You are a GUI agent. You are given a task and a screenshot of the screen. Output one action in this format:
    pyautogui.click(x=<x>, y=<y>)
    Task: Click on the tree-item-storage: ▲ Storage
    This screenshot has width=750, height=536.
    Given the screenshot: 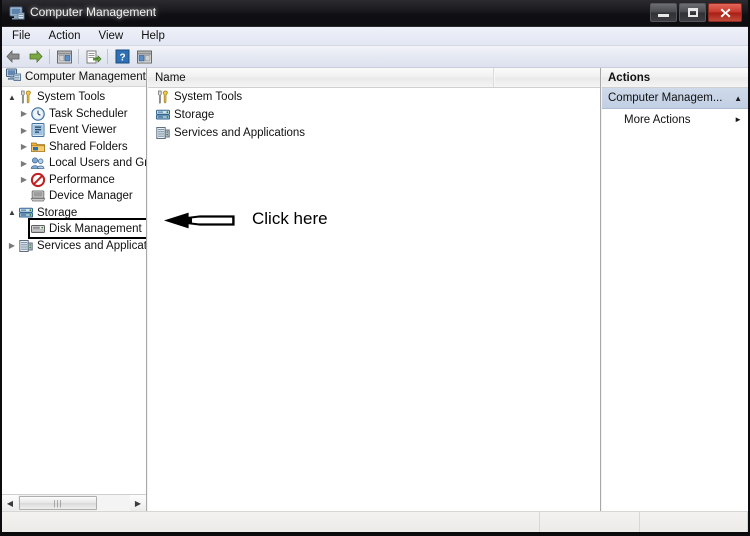 What is the action you would take?
    pyautogui.click(x=74, y=213)
    